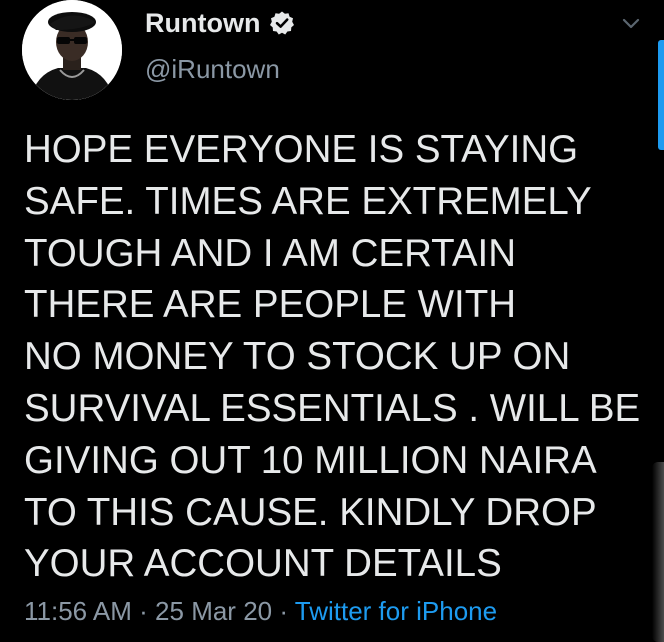  I want to click on tweet-date: 25 Mar 20, so click(213, 611).